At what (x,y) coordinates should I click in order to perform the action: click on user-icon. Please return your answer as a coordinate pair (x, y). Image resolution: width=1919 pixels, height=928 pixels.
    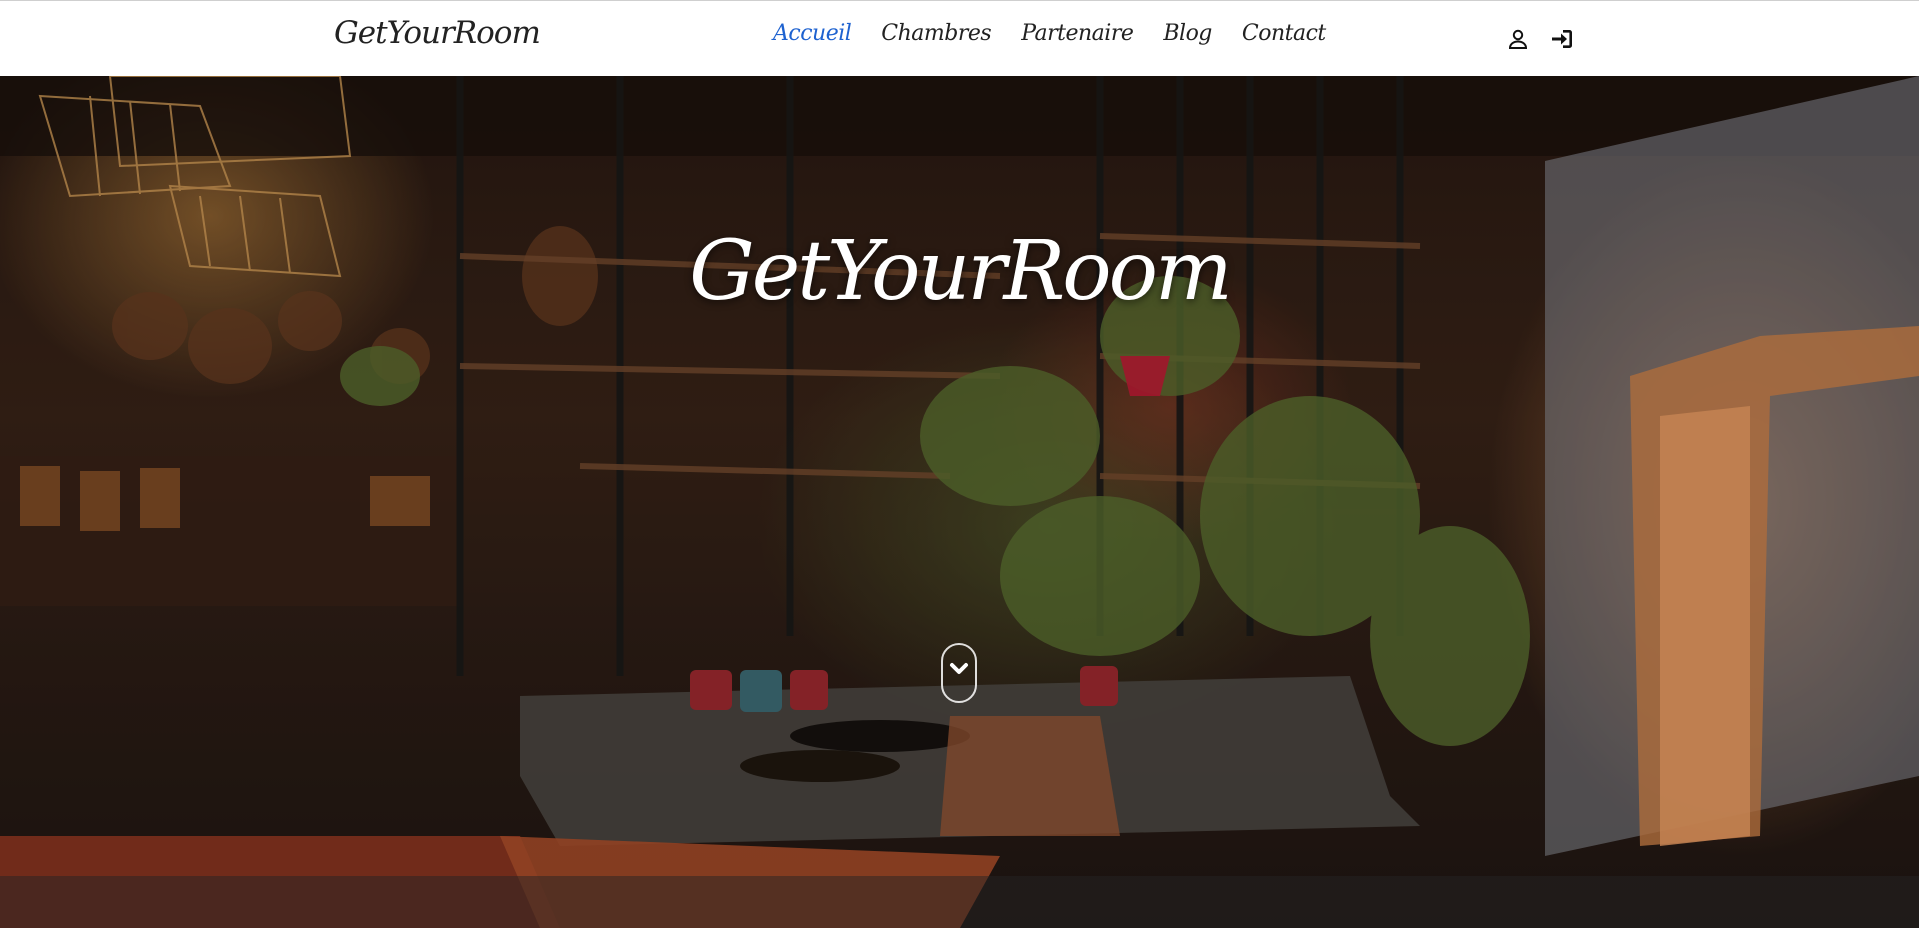
    Looking at the image, I should click on (1518, 39).